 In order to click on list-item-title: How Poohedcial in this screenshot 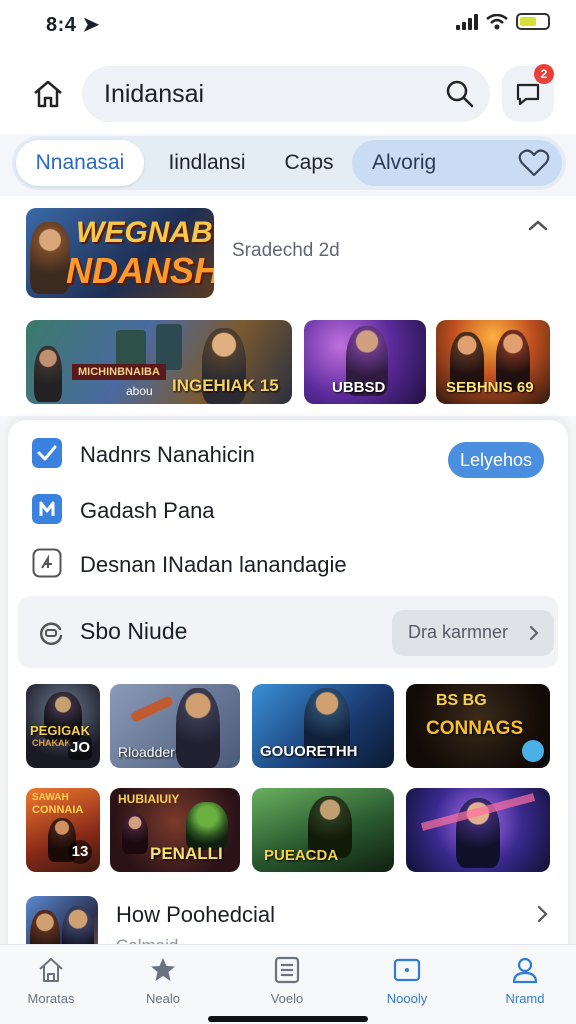, I will do `click(195, 914)`.